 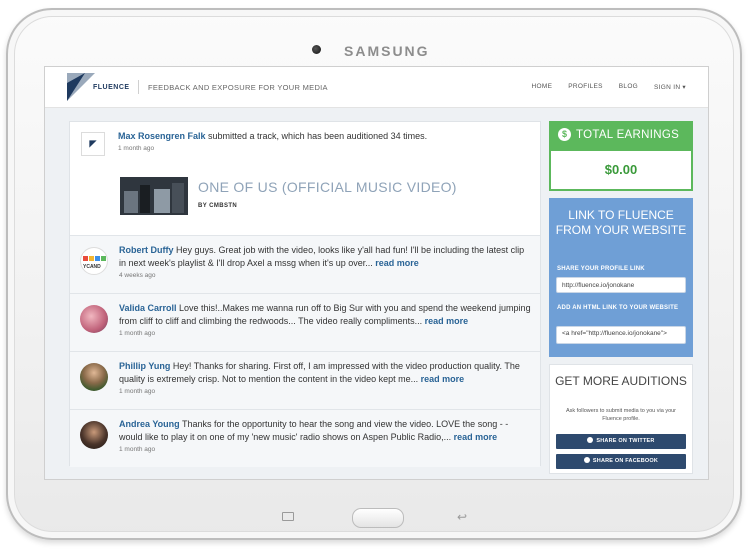 What do you see at coordinates (628, 135) in the screenshot?
I see `earnings-label: TOTAL EARNINGS` at bounding box center [628, 135].